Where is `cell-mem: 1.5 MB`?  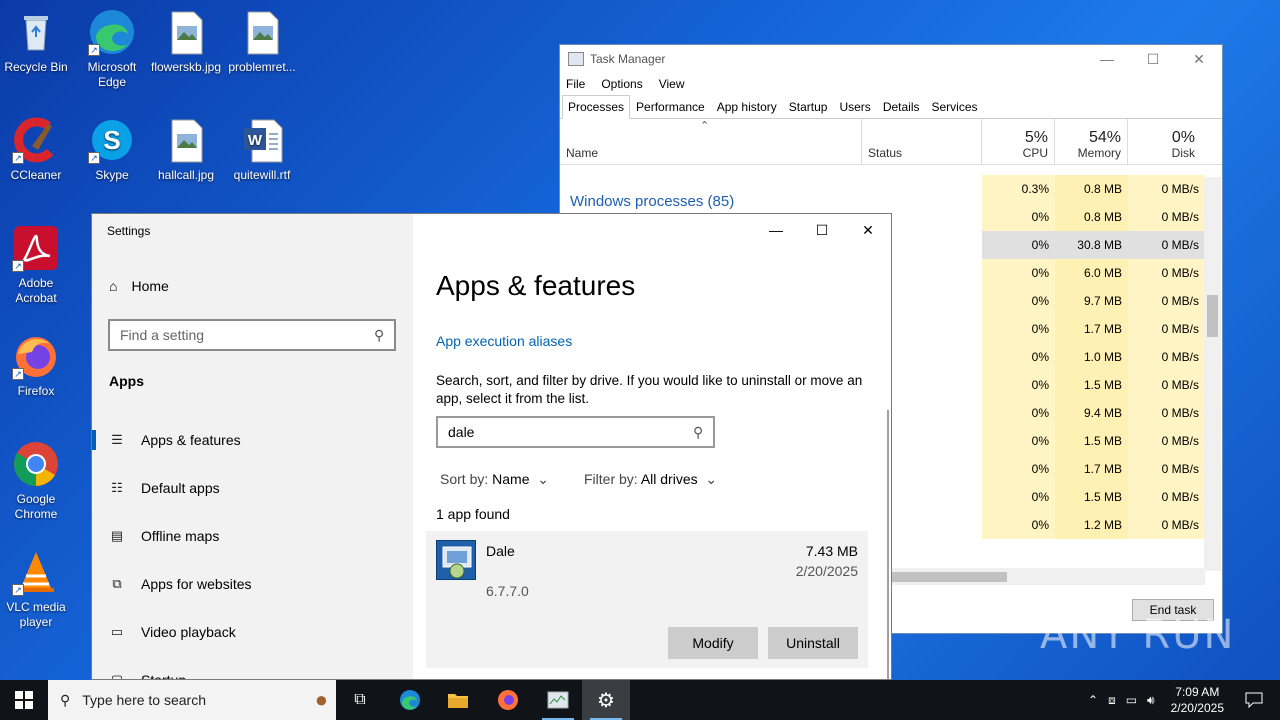 cell-mem: 1.5 MB is located at coordinates (1091, 441).